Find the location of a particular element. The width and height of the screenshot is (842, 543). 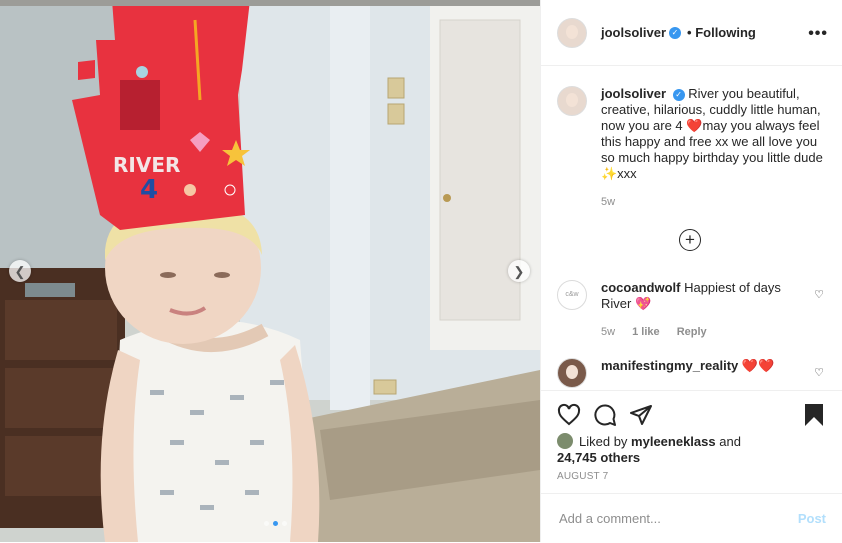

next-photo-button: ❯ is located at coordinates (519, 271).